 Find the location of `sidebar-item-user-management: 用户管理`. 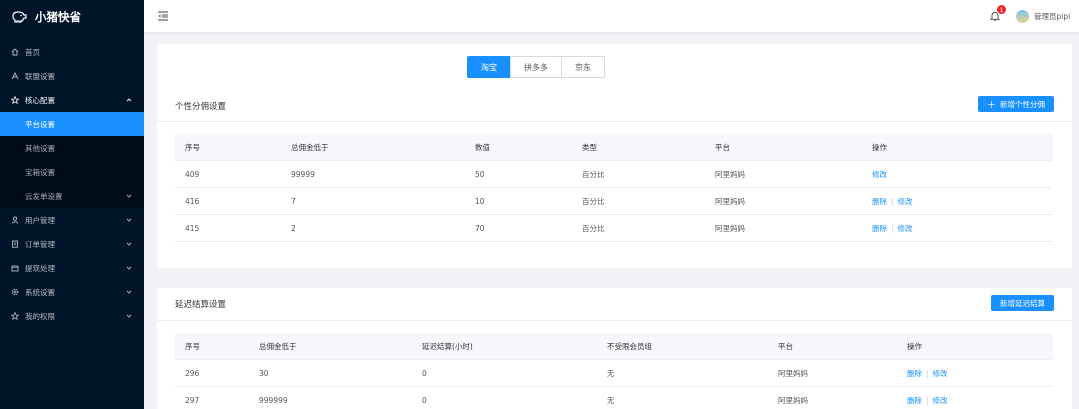

sidebar-item-user-management: 用户管理 is located at coordinates (72, 220).